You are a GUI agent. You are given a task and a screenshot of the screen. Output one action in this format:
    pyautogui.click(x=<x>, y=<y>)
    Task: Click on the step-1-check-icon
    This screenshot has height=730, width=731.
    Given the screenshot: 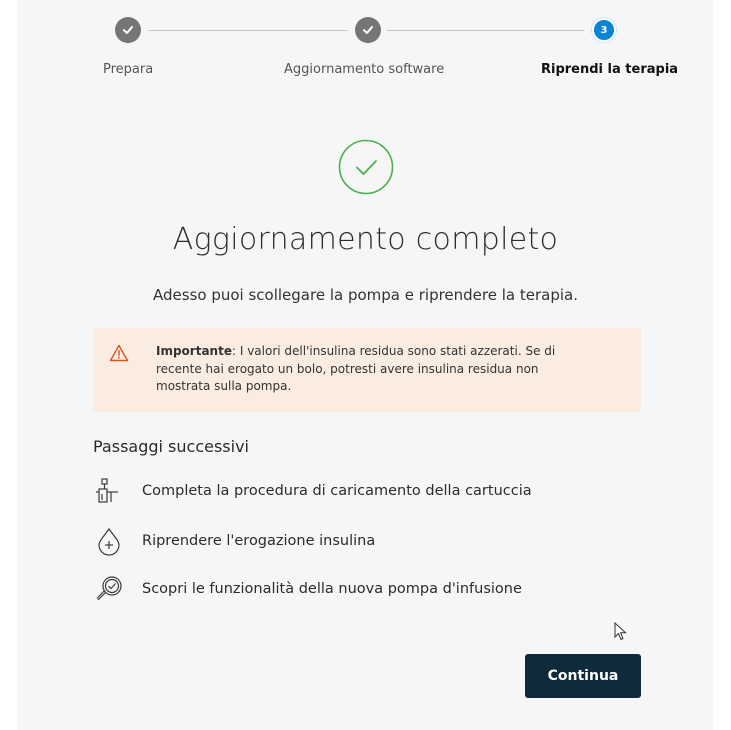 What is the action you would take?
    pyautogui.click(x=128, y=30)
    